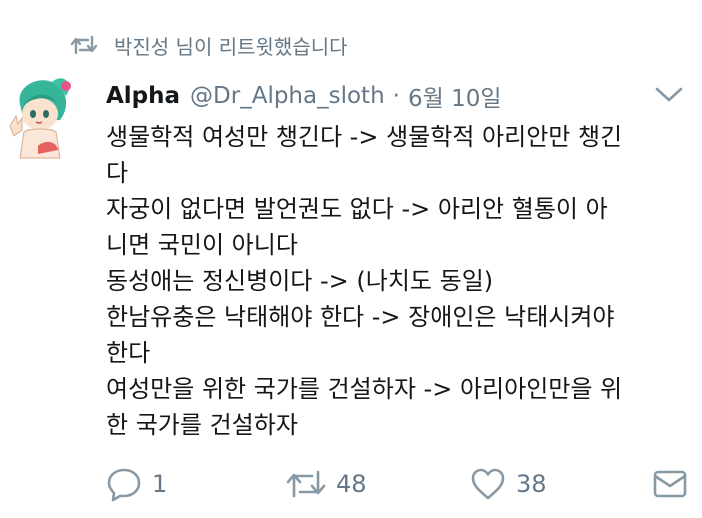 This screenshot has height=518, width=702. I want to click on chevron-down-icon, so click(669, 95).